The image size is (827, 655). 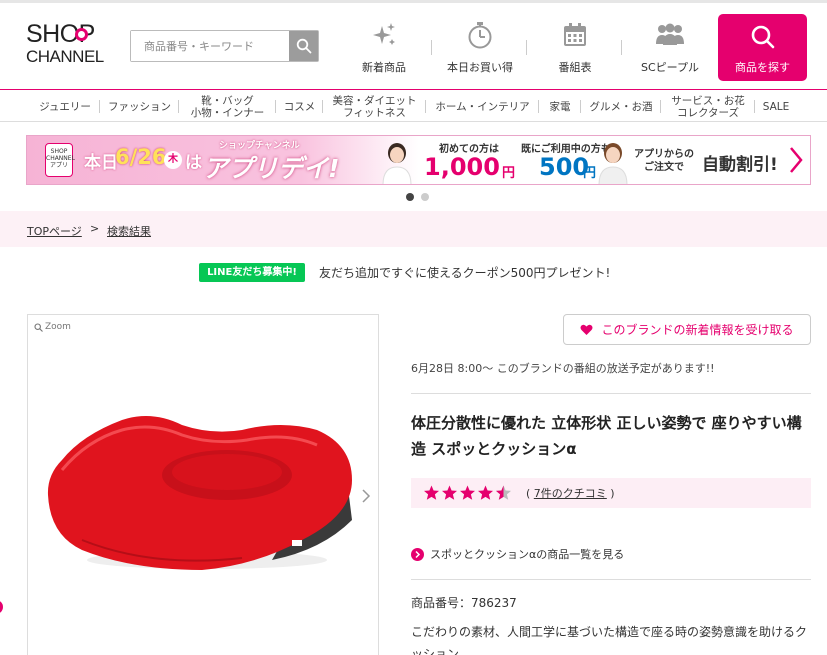 I want to click on category-cosmetics: コスメ, so click(x=299, y=106).